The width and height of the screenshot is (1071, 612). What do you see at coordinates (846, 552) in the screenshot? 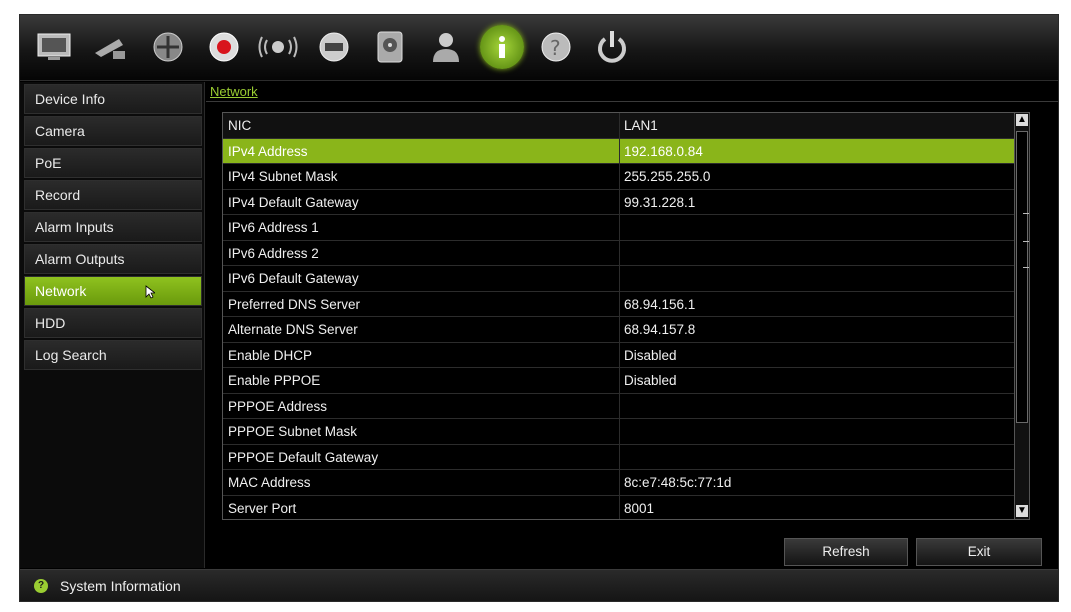
I see `refresh-button: Refresh` at bounding box center [846, 552].